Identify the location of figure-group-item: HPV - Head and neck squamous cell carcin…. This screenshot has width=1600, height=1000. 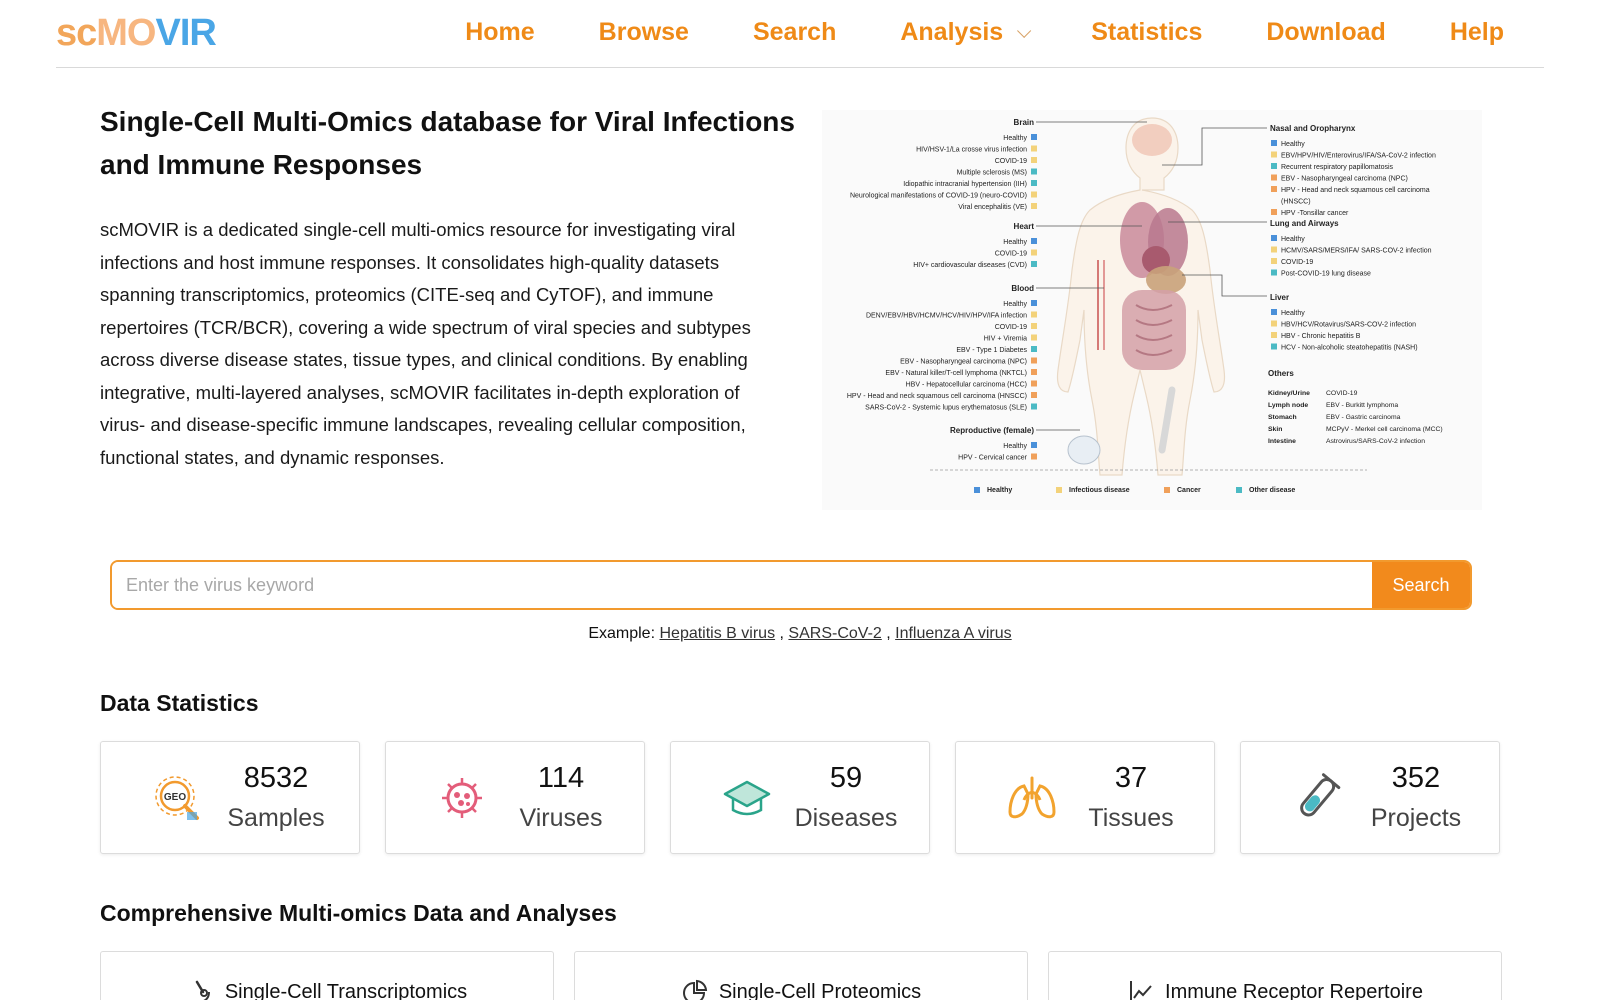
(937, 396).